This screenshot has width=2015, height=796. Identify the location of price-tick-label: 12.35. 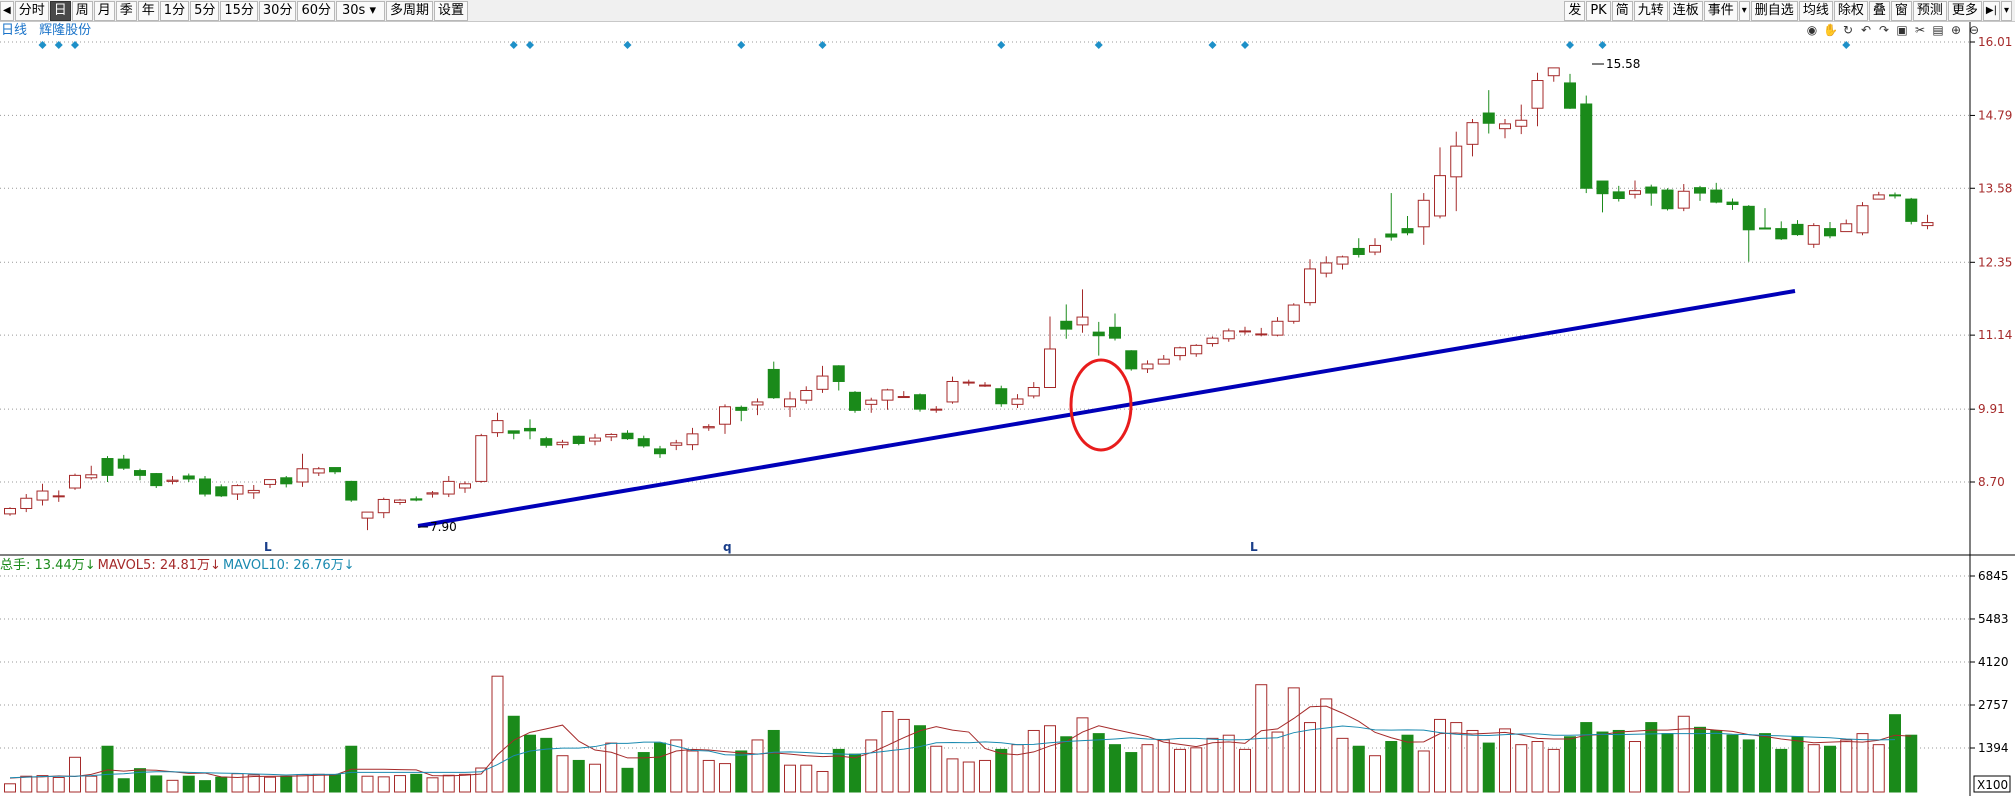
(1995, 262).